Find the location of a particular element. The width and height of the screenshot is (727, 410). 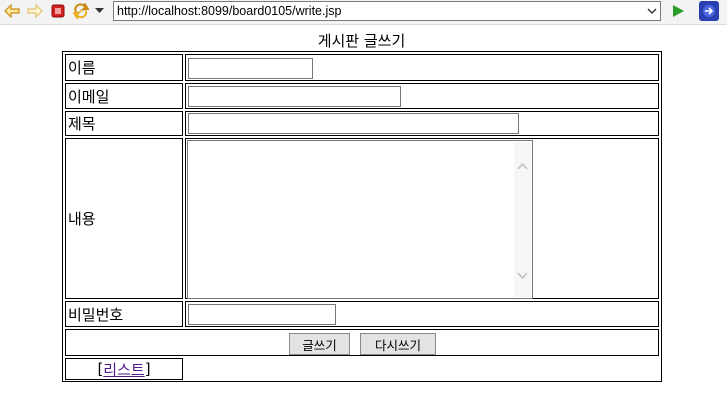

scroll-up-icon is located at coordinates (522, 166).